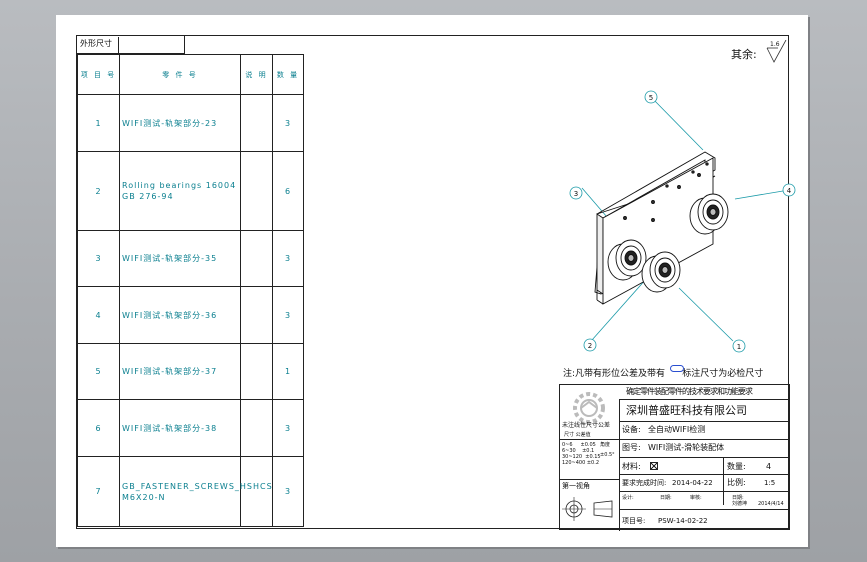  Describe the element at coordinates (587, 509) in the screenshot. I see `first-angle-projection-icon` at that location.